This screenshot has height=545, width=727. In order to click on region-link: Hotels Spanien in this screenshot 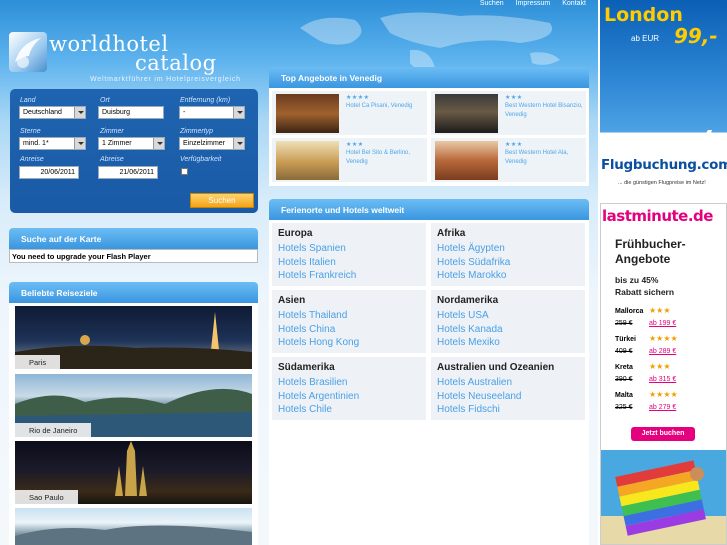, I will do `click(352, 249)`.